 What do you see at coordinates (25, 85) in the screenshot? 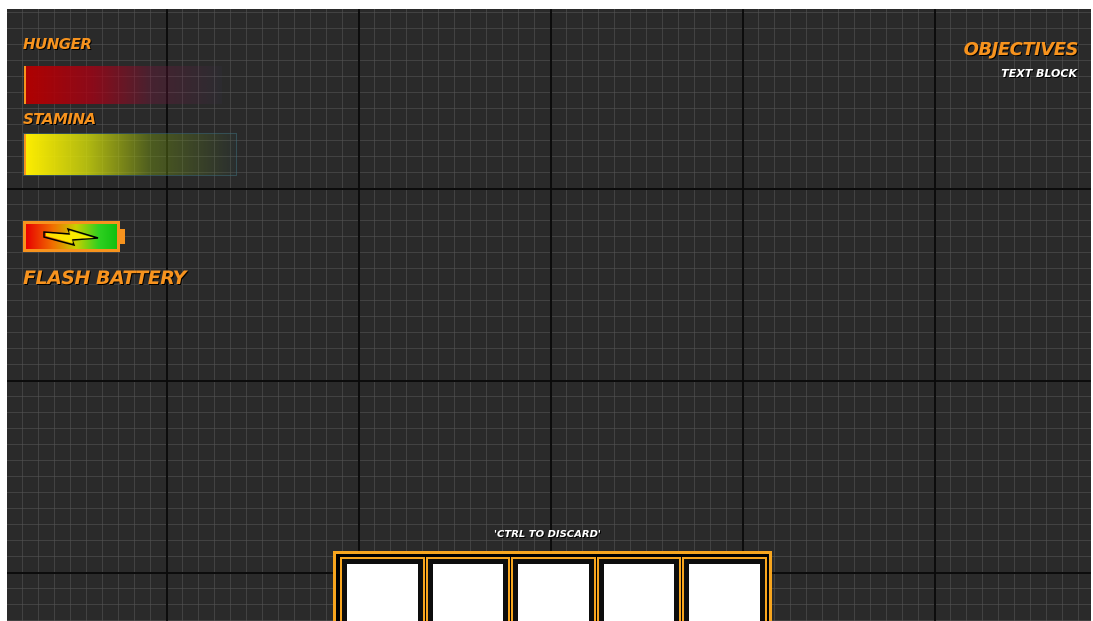
I see `hunger-bar-cap` at bounding box center [25, 85].